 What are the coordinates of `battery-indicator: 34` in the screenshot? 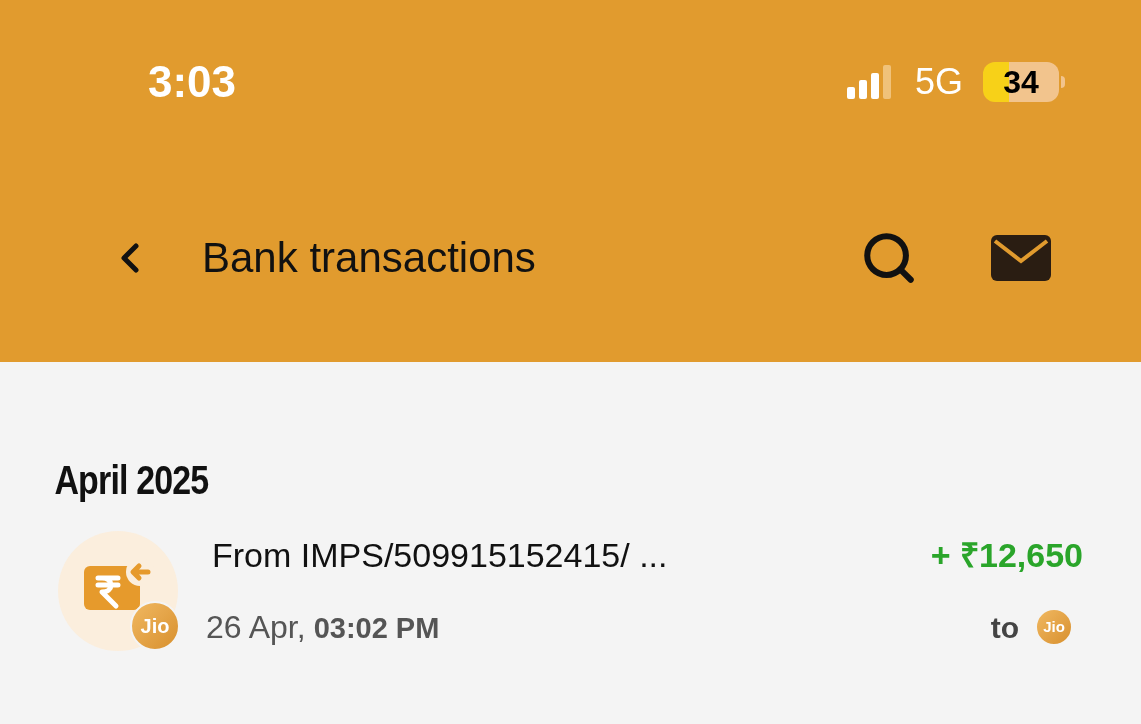 It's located at (1024, 81).